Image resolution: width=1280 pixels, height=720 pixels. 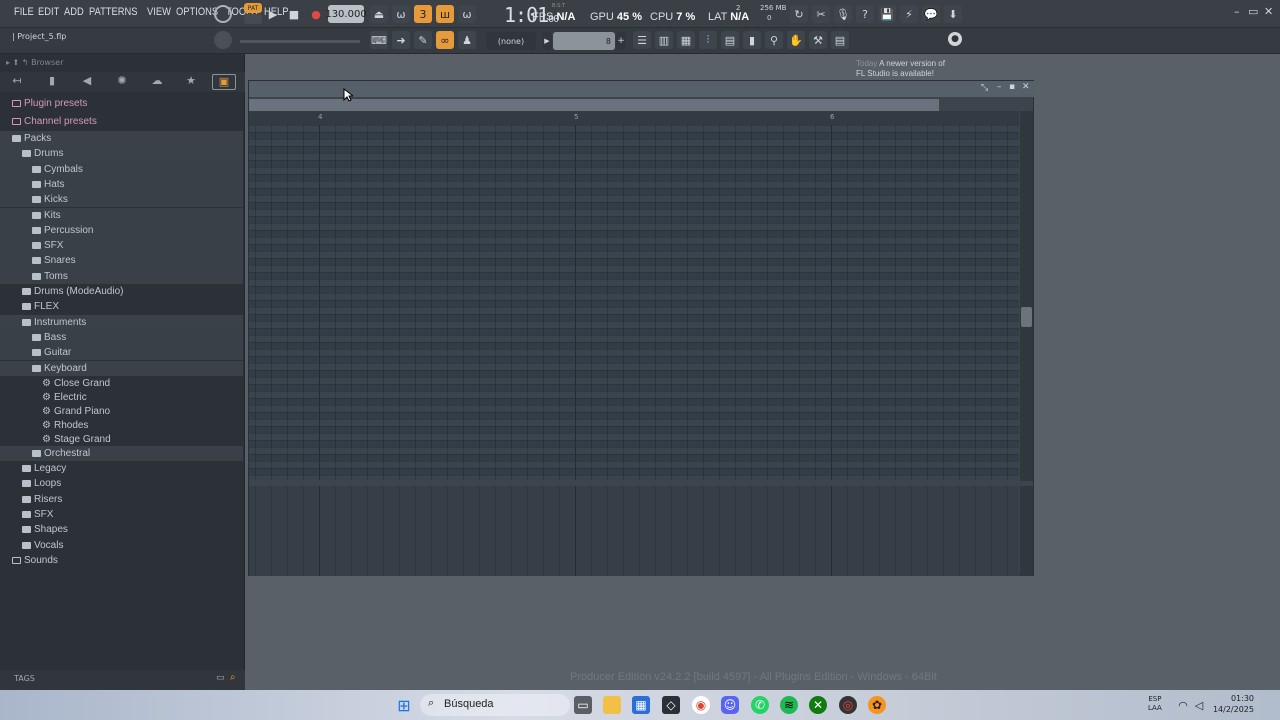 What do you see at coordinates (423, 40) in the screenshot?
I see `brush-icon: ✎` at bounding box center [423, 40].